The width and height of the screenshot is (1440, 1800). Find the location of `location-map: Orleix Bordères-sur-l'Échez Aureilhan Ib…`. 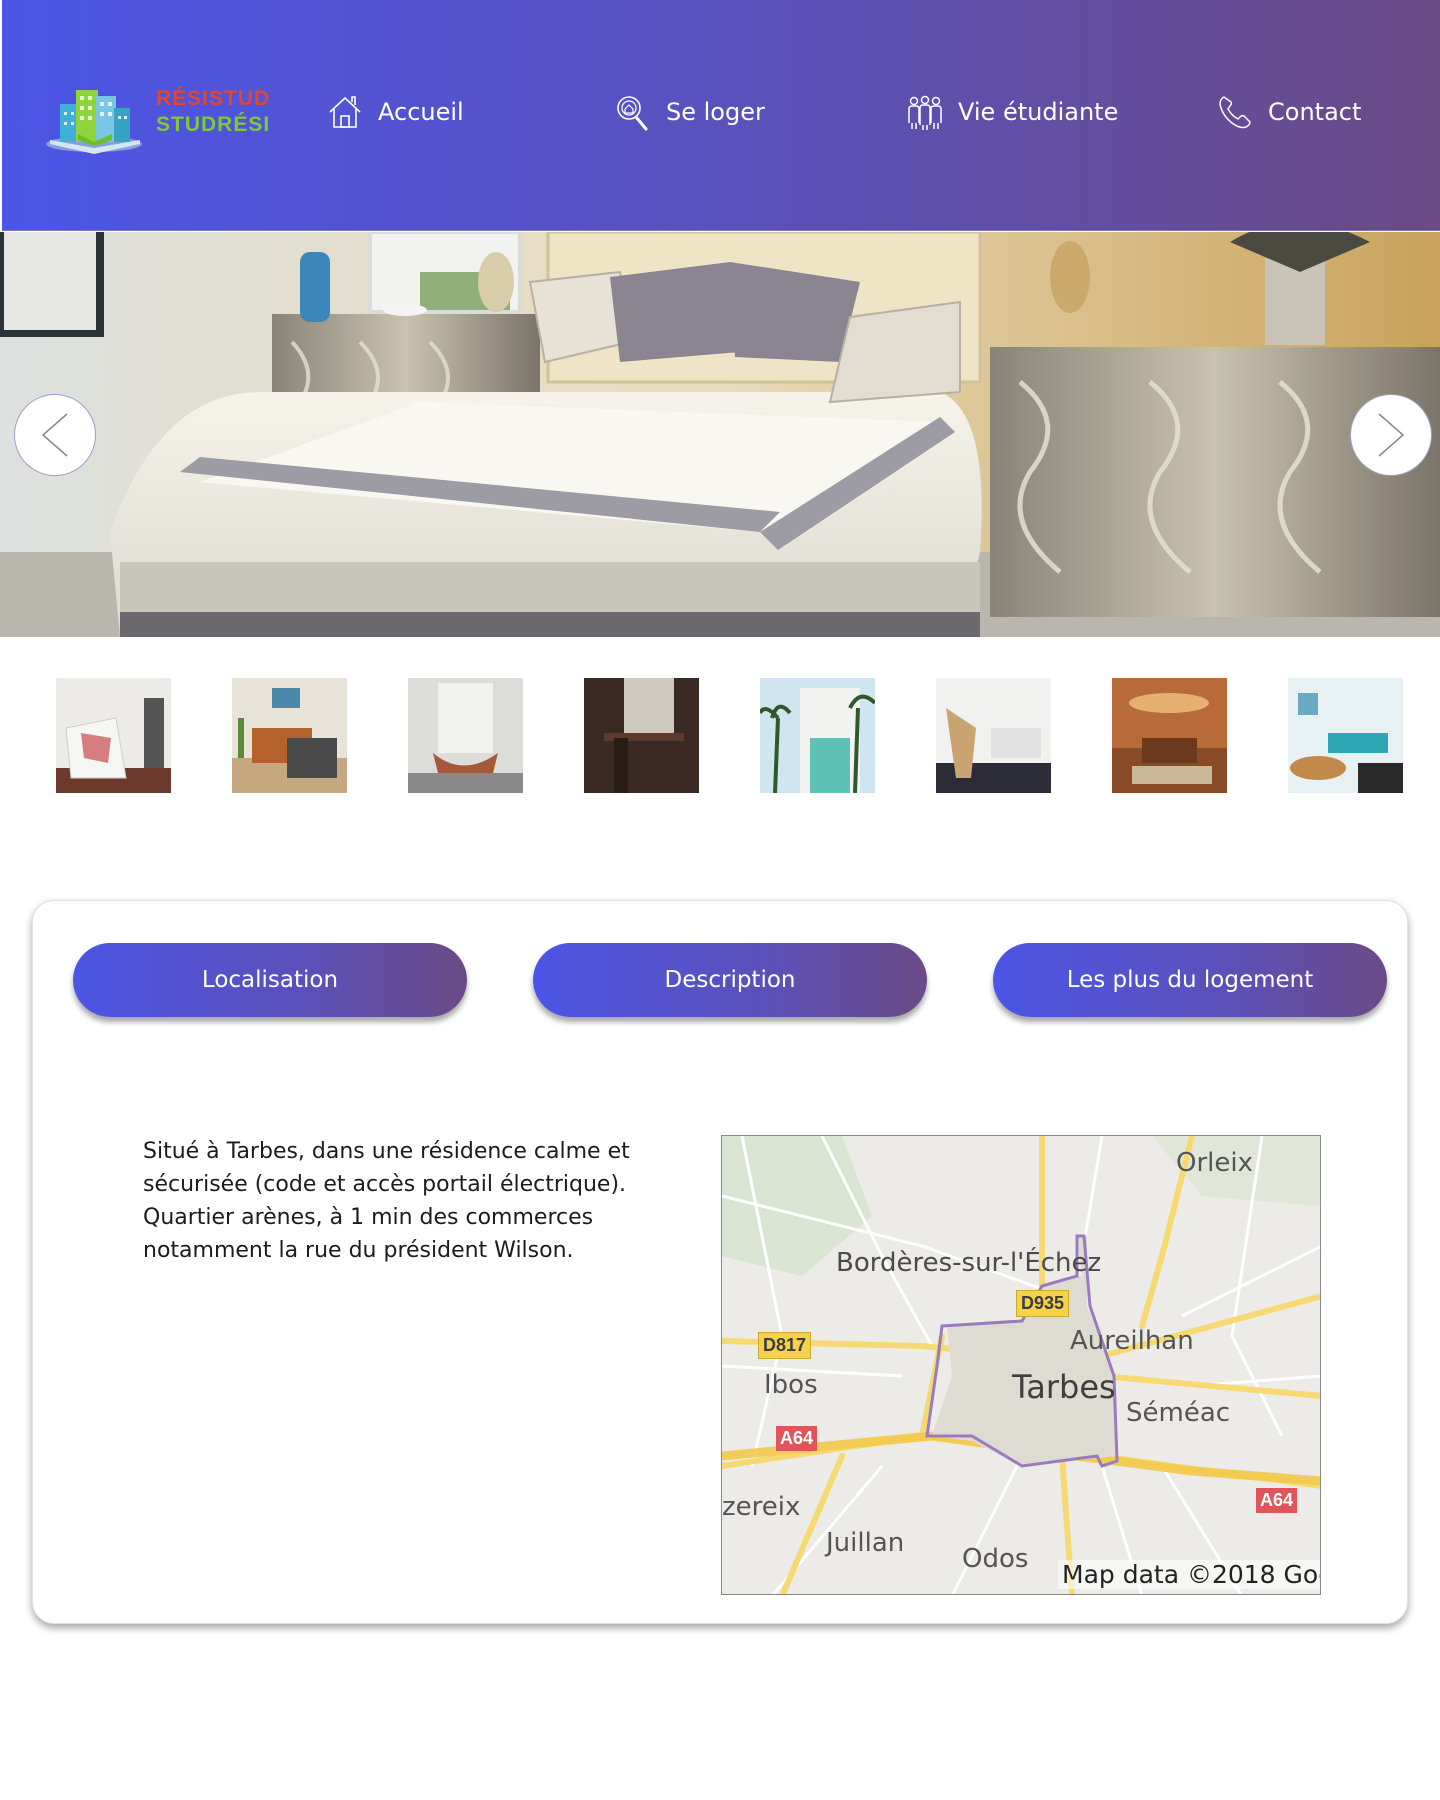

location-map: Orleix Bordères-sur-l'Échez Aureilhan Ib… is located at coordinates (1021, 1365).